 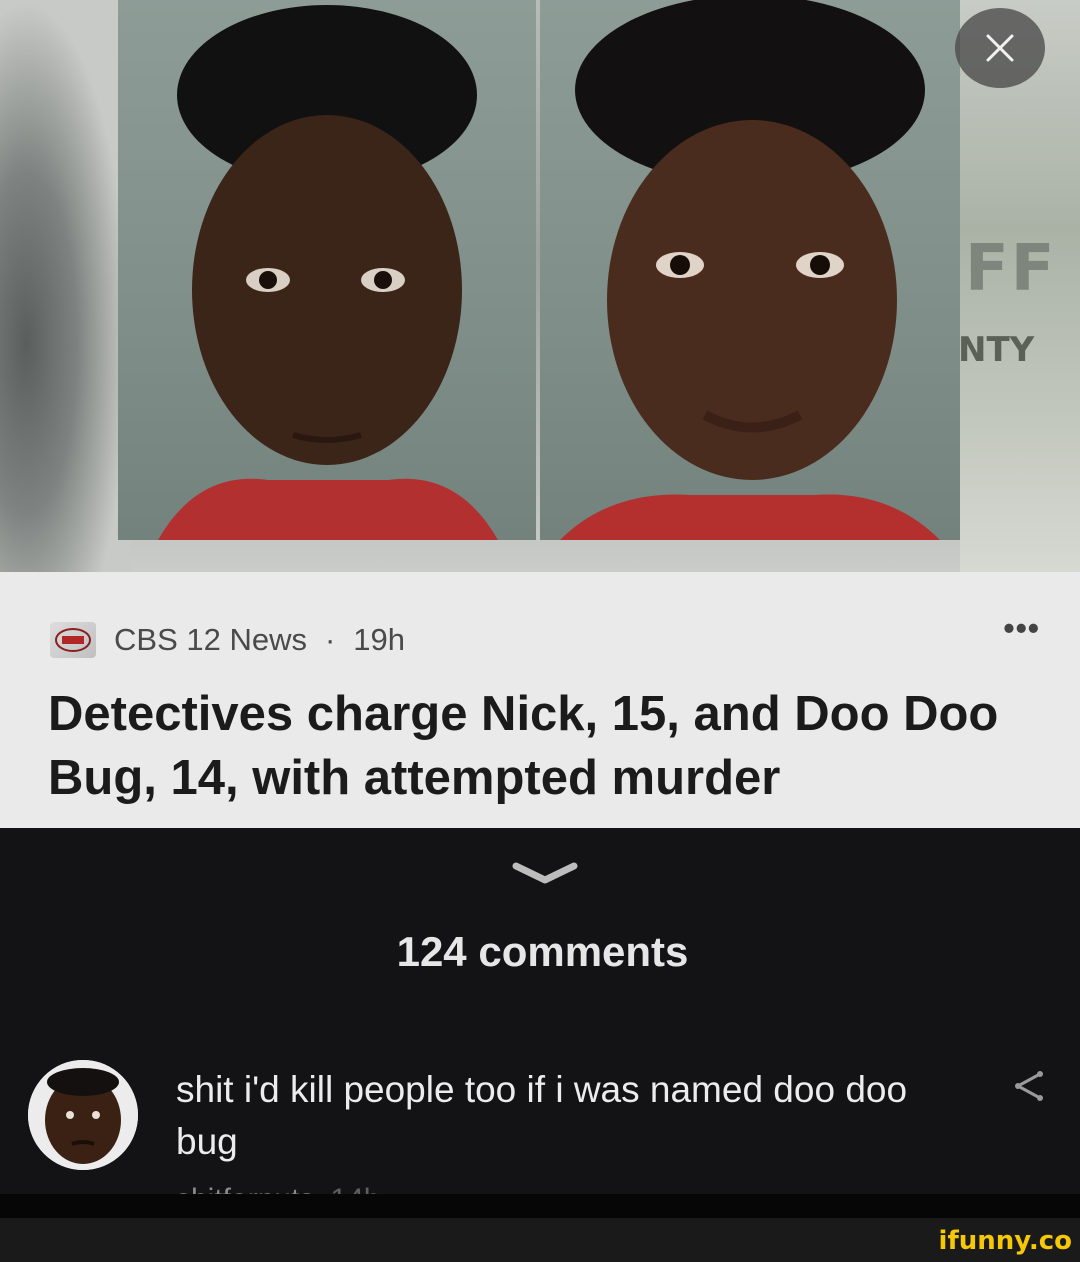 I want to click on close-icon, so click(x=1000, y=48).